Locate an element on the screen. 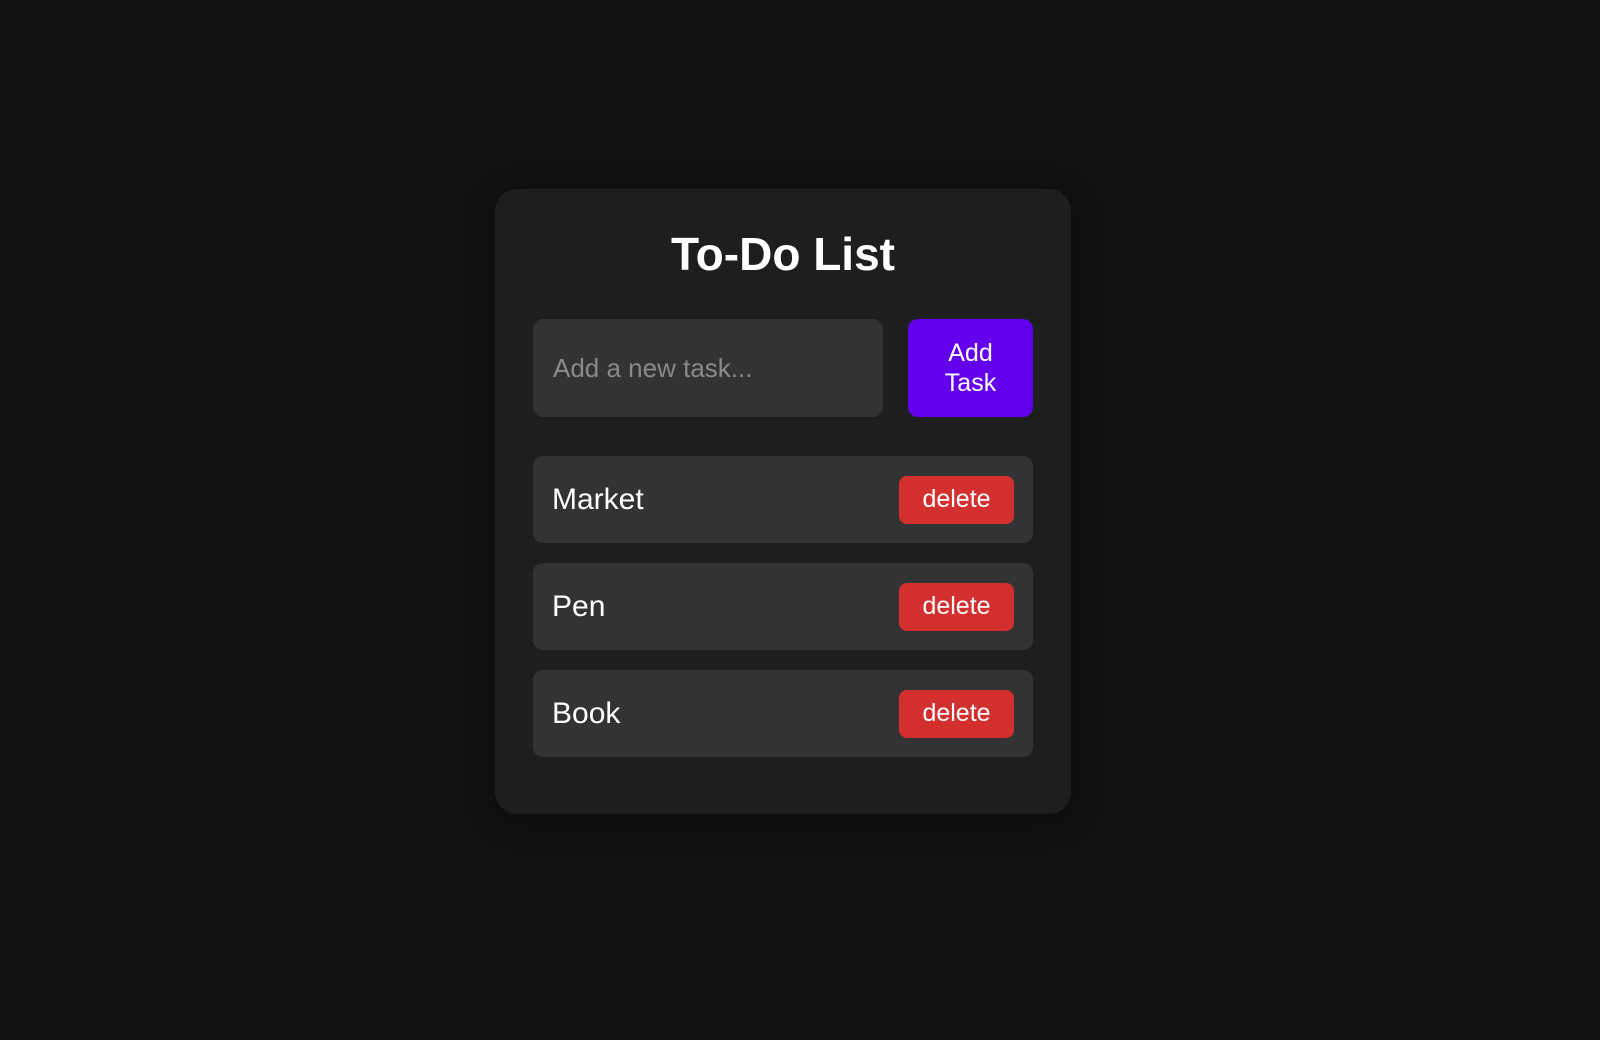  task-item: Book delete is located at coordinates (783, 713).